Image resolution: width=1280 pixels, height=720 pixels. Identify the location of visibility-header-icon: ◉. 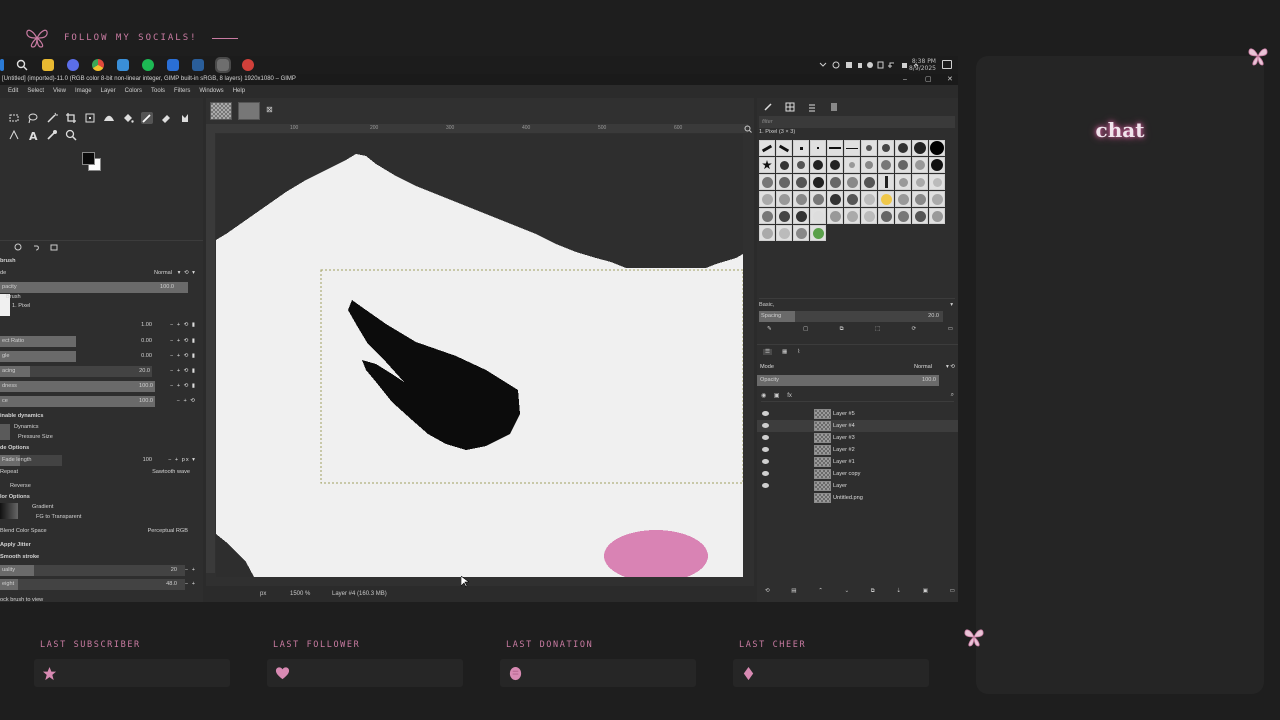
(763, 396).